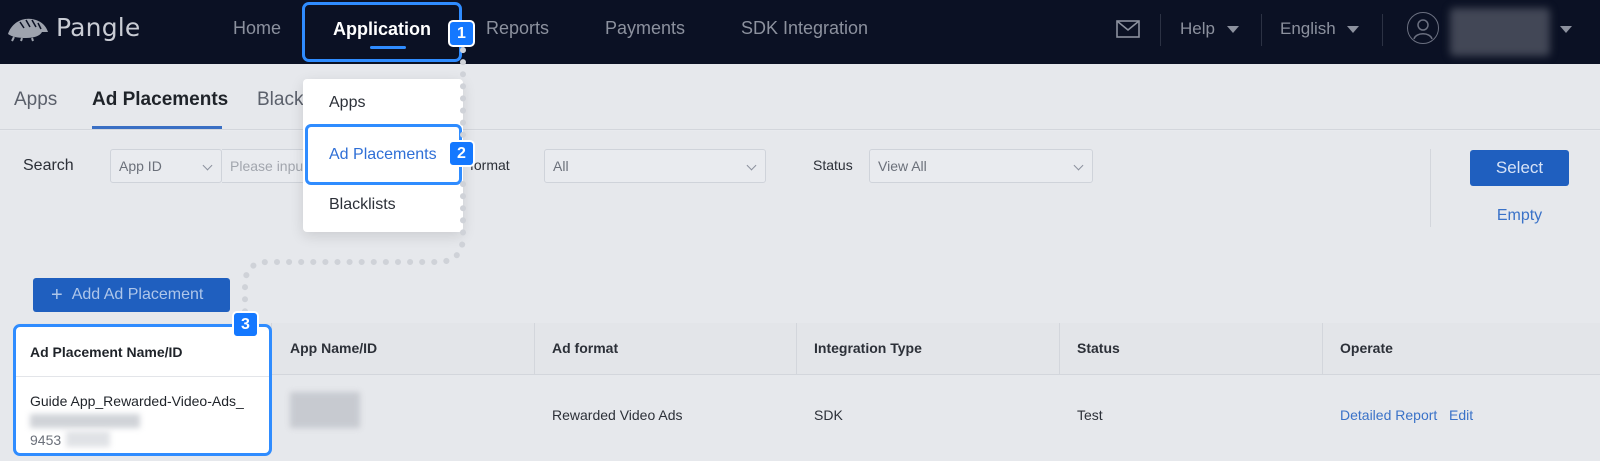 The image size is (1600, 461). What do you see at coordinates (88, 439) in the screenshot?
I see `placement-id-redacted` at bounding box center [88, 439].